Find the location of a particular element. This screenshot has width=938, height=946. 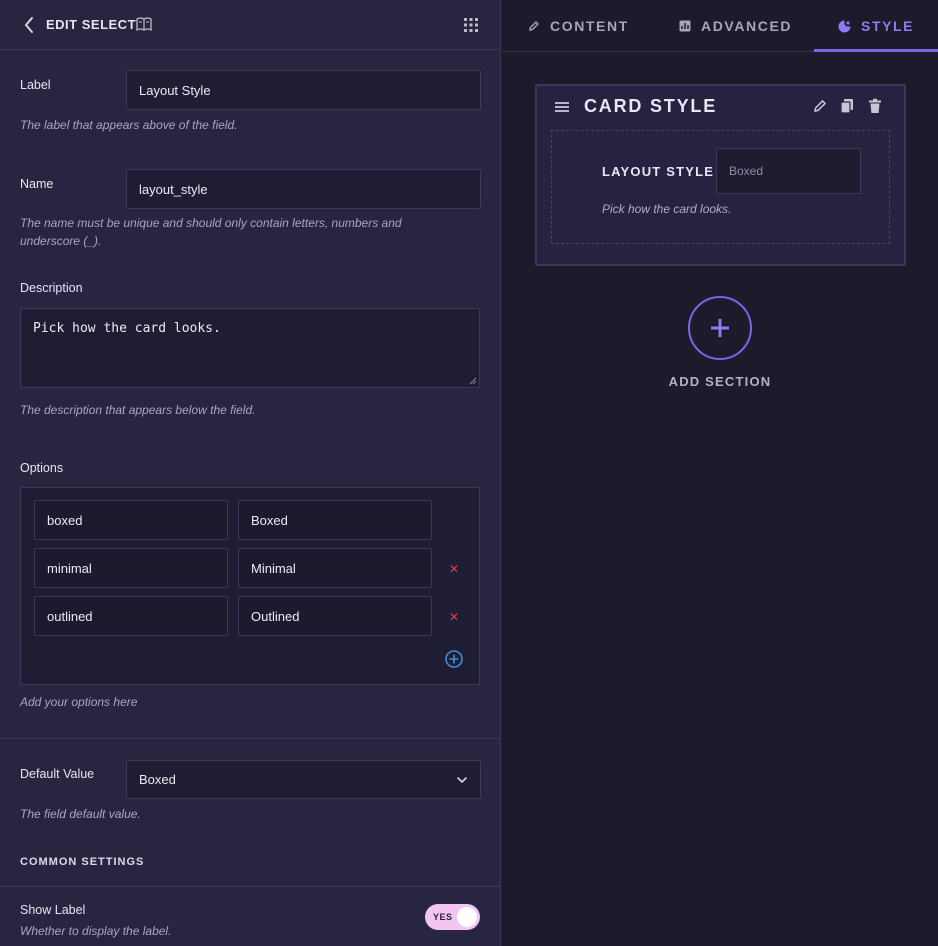

tab-advanced: ADVANCED is located at coordinates (735, 26).